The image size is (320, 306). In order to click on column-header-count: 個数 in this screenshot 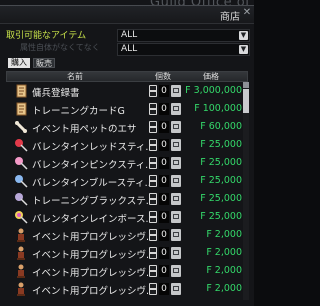, I will do `click(163, 77)`.